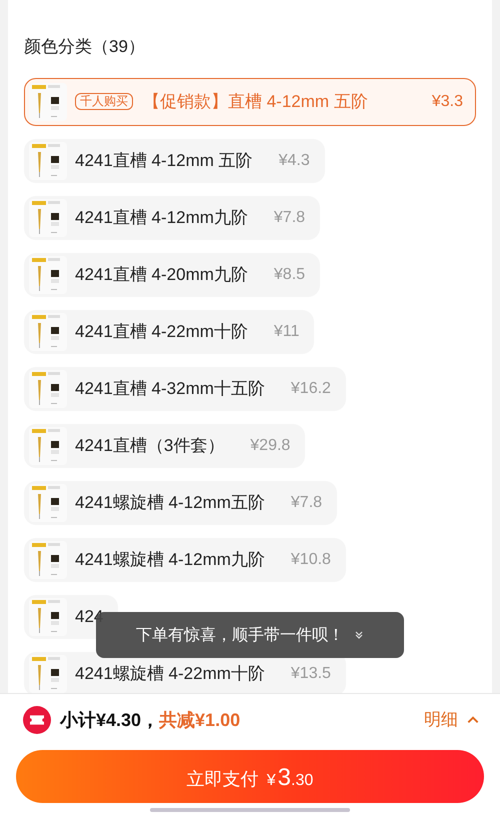  I want to click on ticket-icon, so click(37, 720).